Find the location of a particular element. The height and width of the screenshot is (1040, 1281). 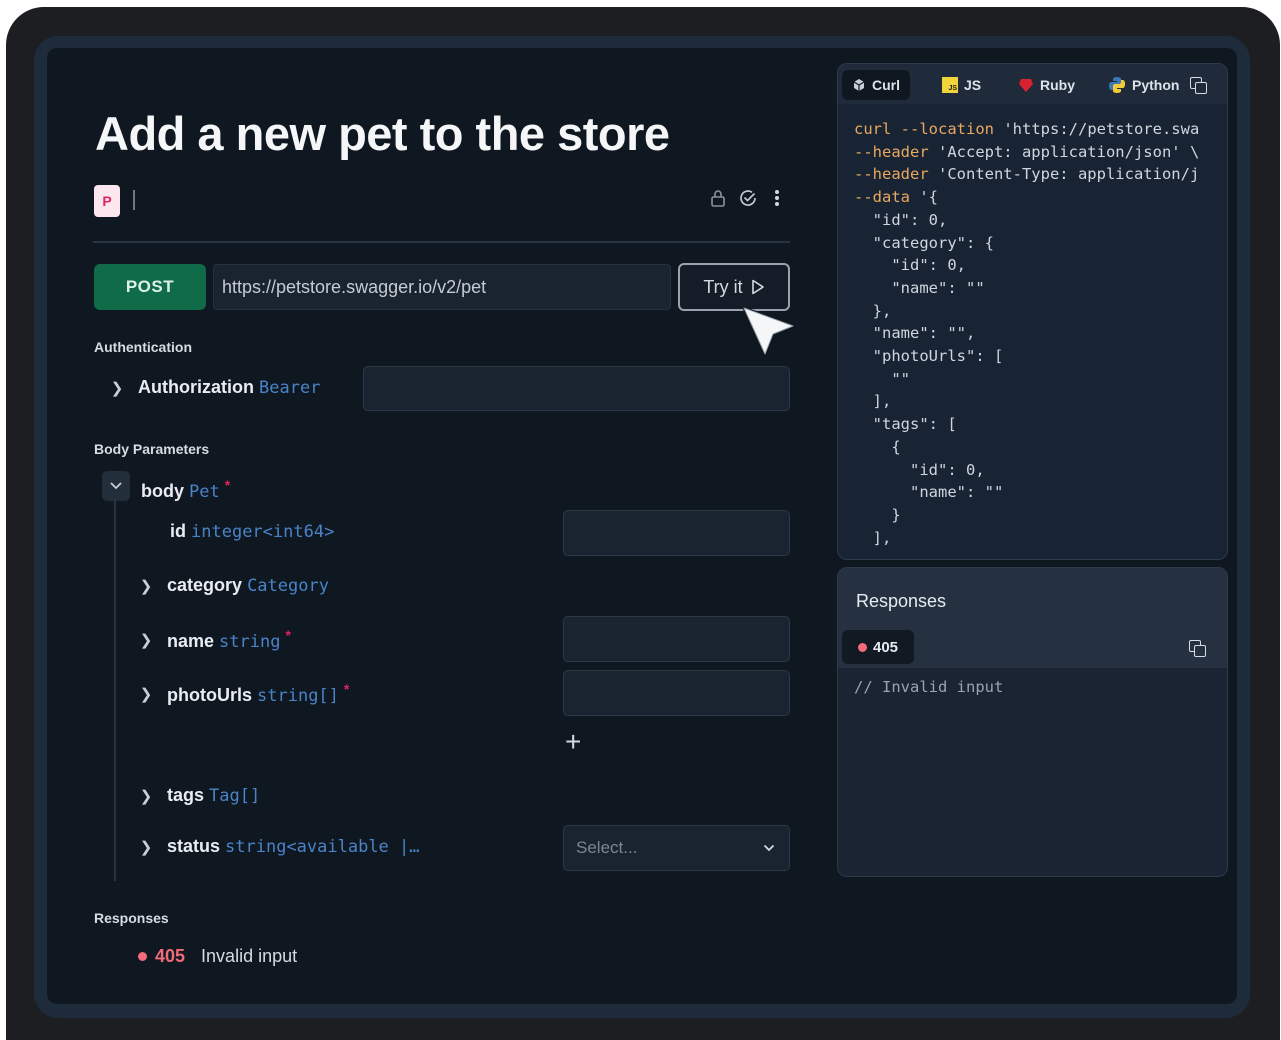

request-url-field: https://petstore.swagger.io/v2/pet is located at coordinates (442, 287).